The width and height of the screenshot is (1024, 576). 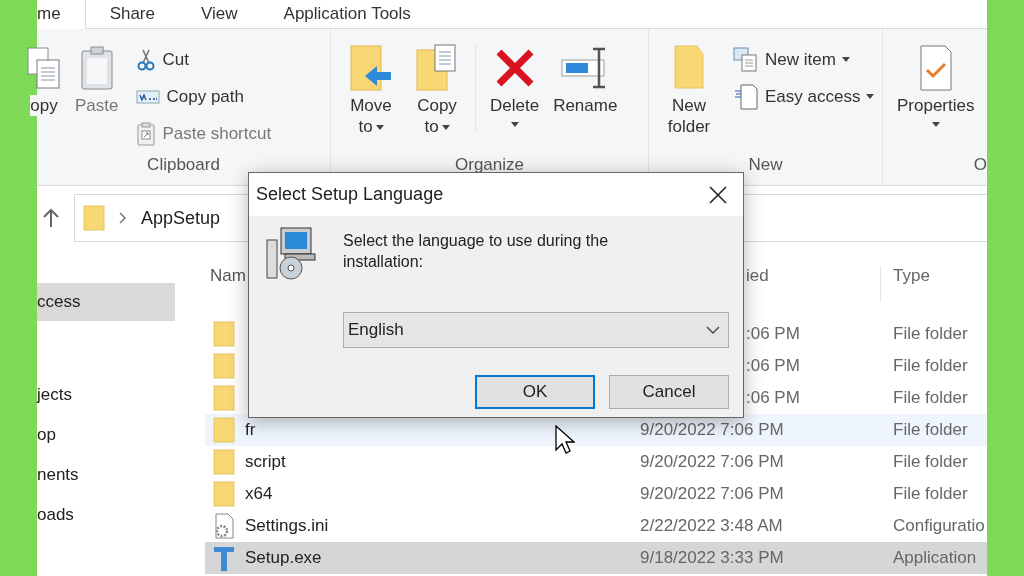 I want to click on date-modified: 9/18/2022 3:33 PM, so click(x=712, y=557).